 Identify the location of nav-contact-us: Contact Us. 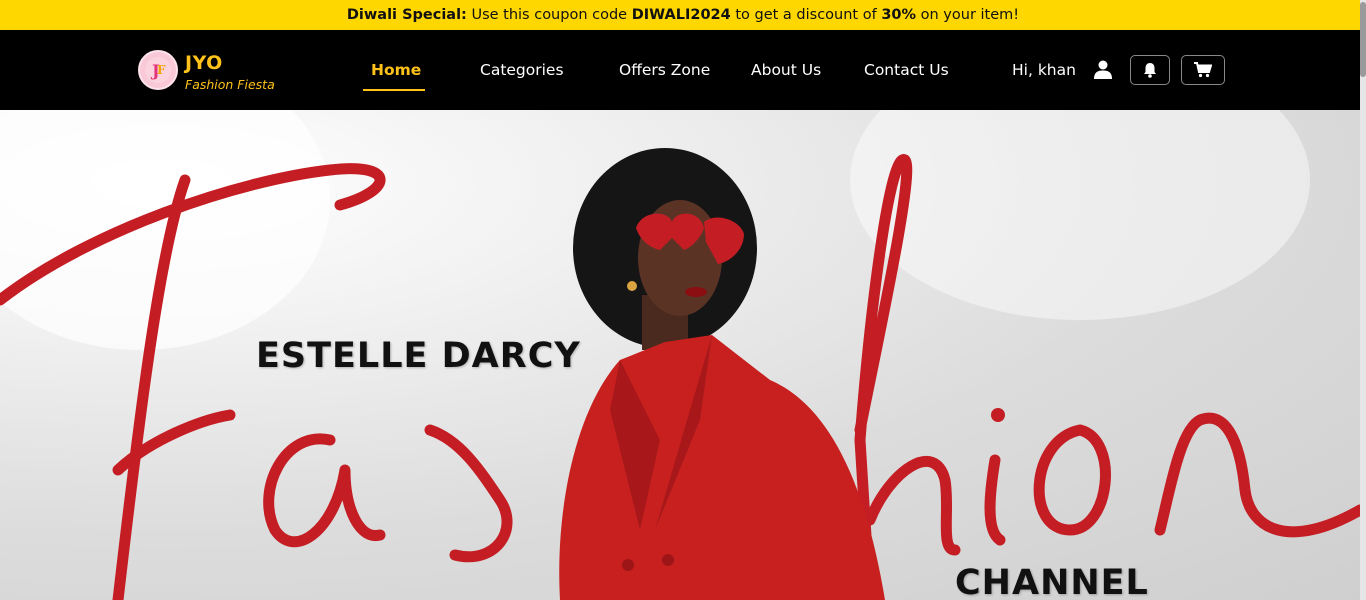
(906, 70).